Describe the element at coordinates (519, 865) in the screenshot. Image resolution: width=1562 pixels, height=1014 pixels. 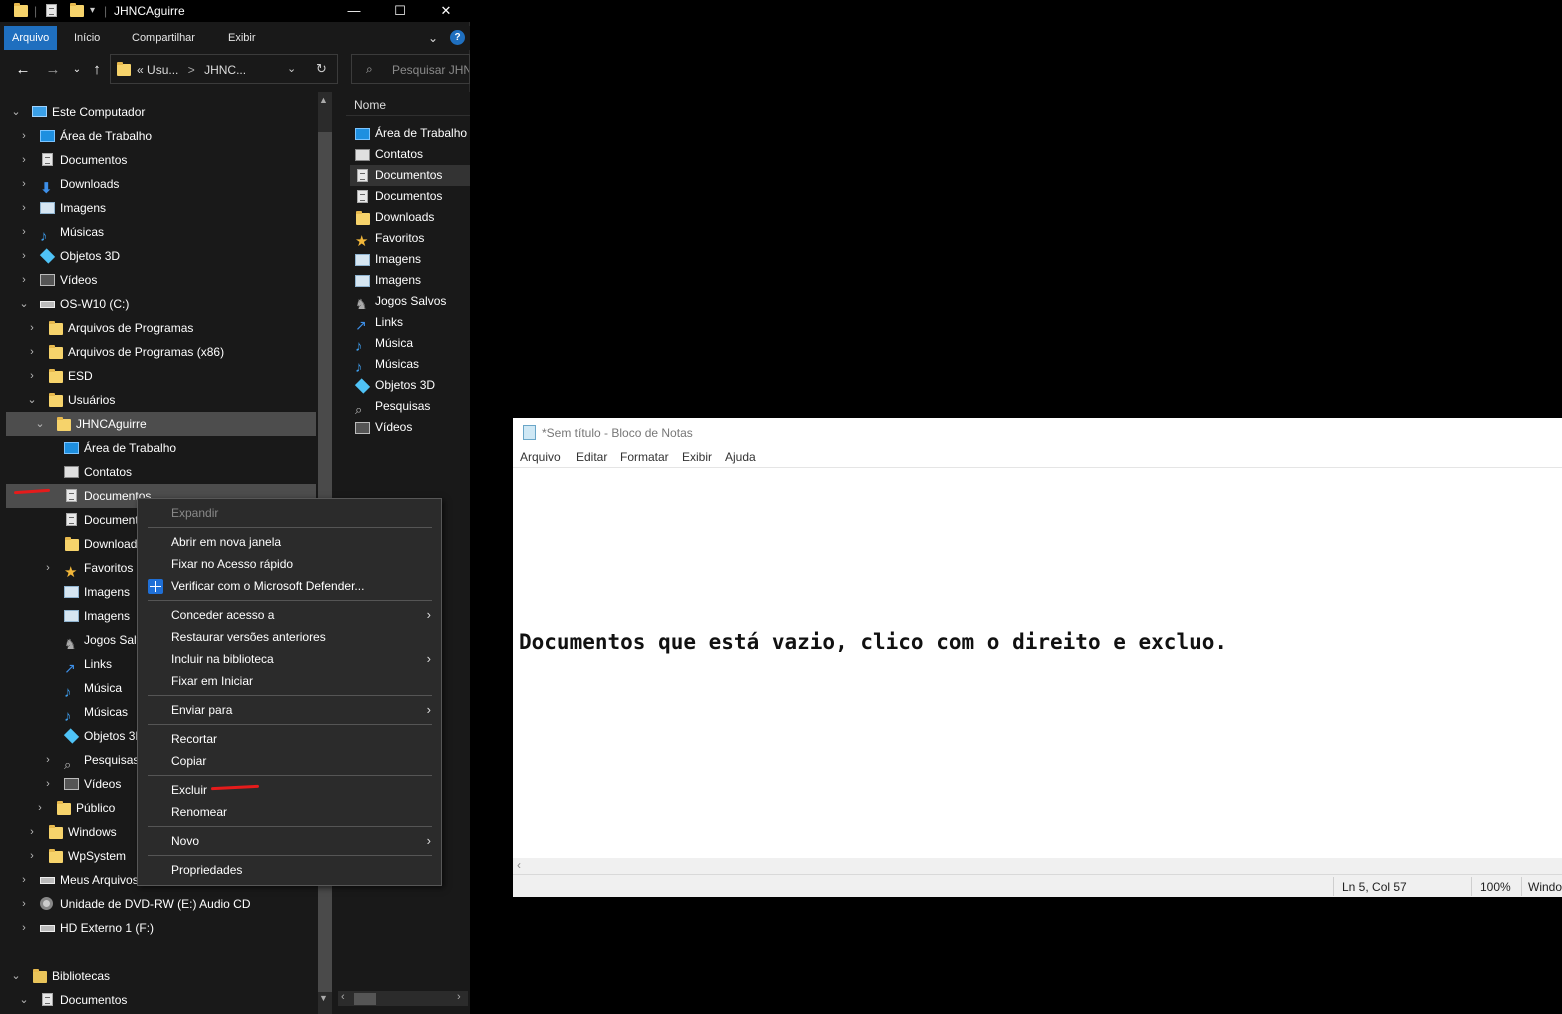
I see `scroll-left-arrow-icon: ‹` at that location.